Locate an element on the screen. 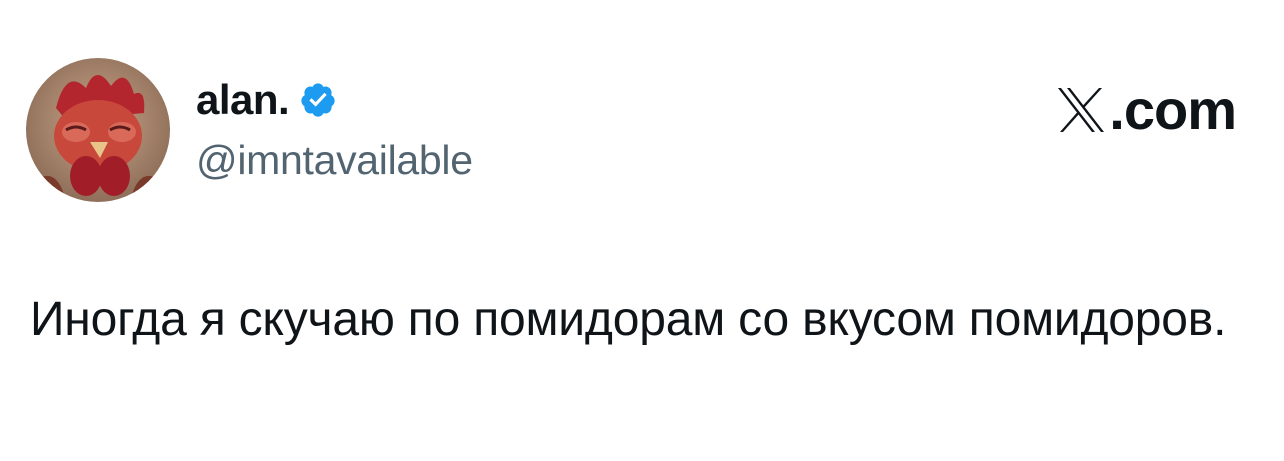  rooster-avatar-icon is located at coordinates (98, 130).